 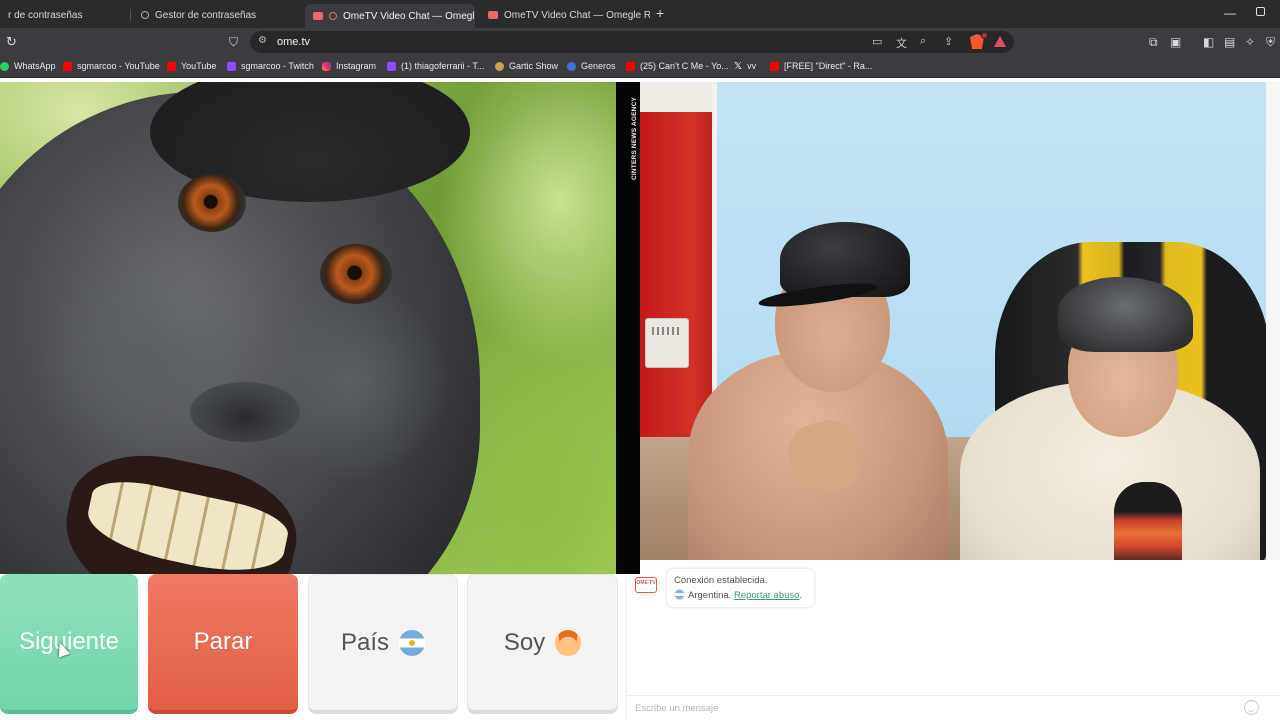 What do you see at coordinates (568, 642) in the screenshot?
I see `boy-emoji-icon` at bounding box center [568, 642].